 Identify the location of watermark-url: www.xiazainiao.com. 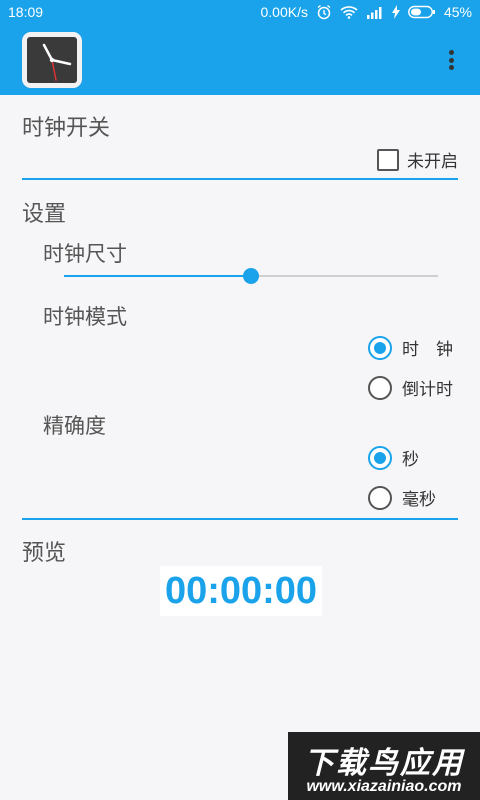
(384, 786).